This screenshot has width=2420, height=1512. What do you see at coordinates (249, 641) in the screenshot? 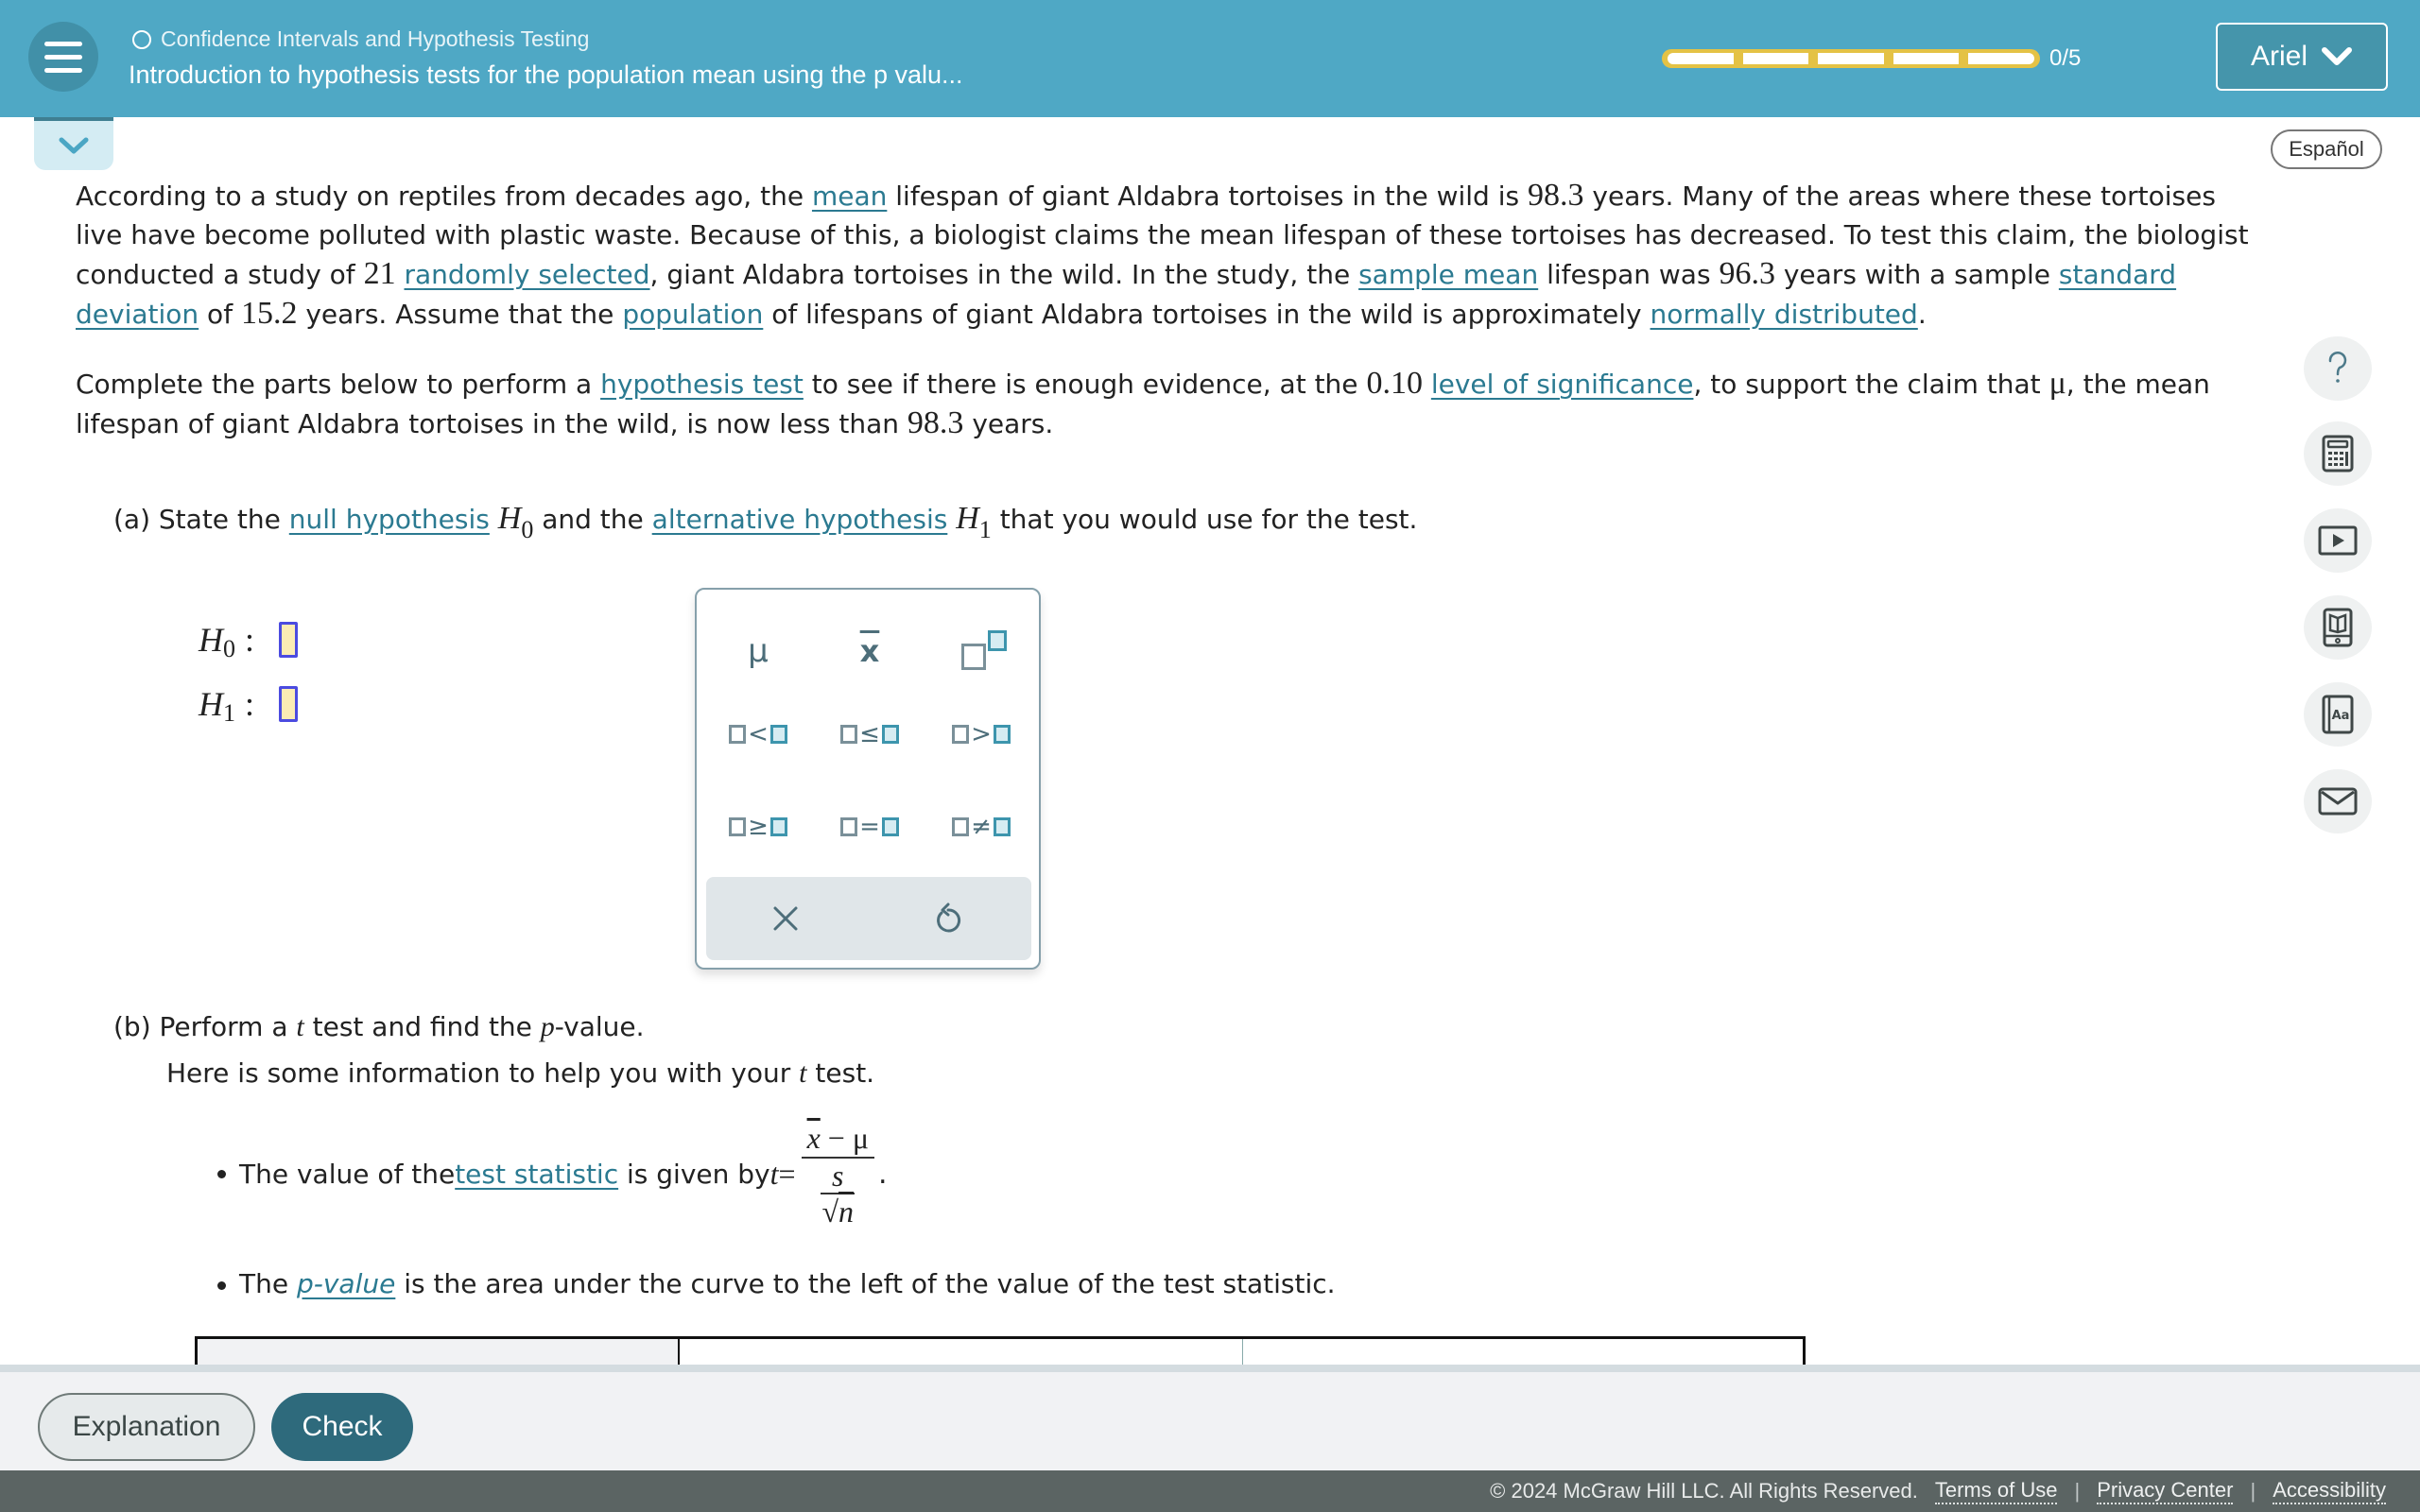
I see `h0-row: H0:` at bounding box center [249, 641].